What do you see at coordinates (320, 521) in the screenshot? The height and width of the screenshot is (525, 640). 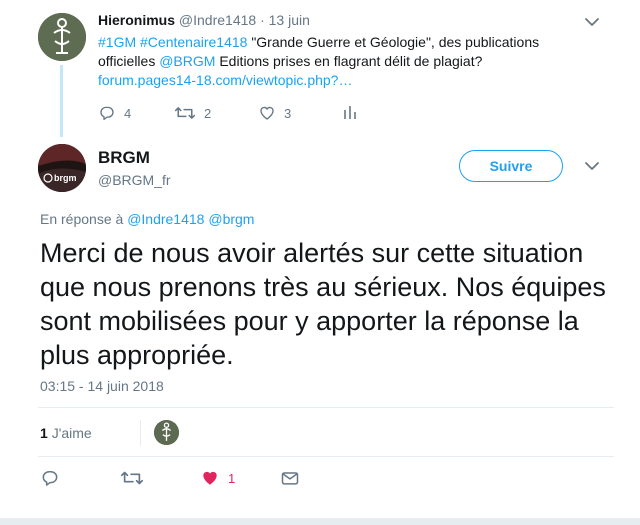 I see `bottom-divider` at bounding box center [320, 521].